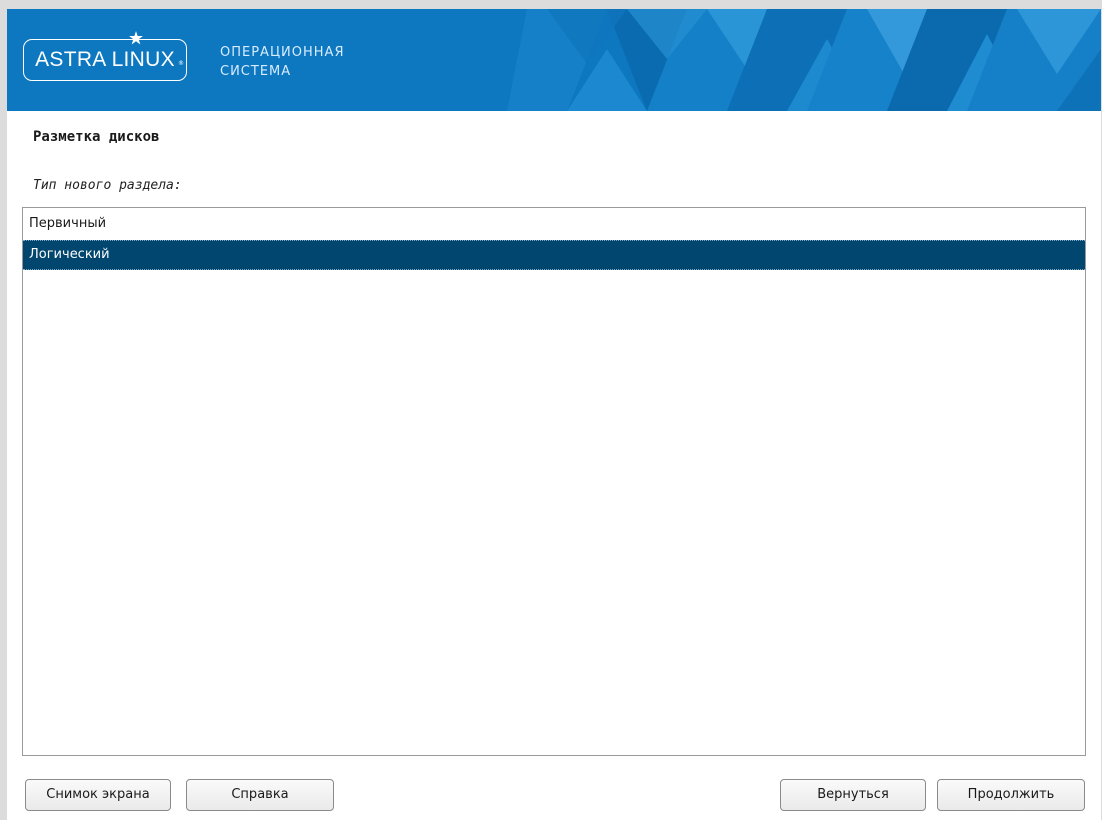  I want to click on list-item-primary: Первичный, so click(554, 224).